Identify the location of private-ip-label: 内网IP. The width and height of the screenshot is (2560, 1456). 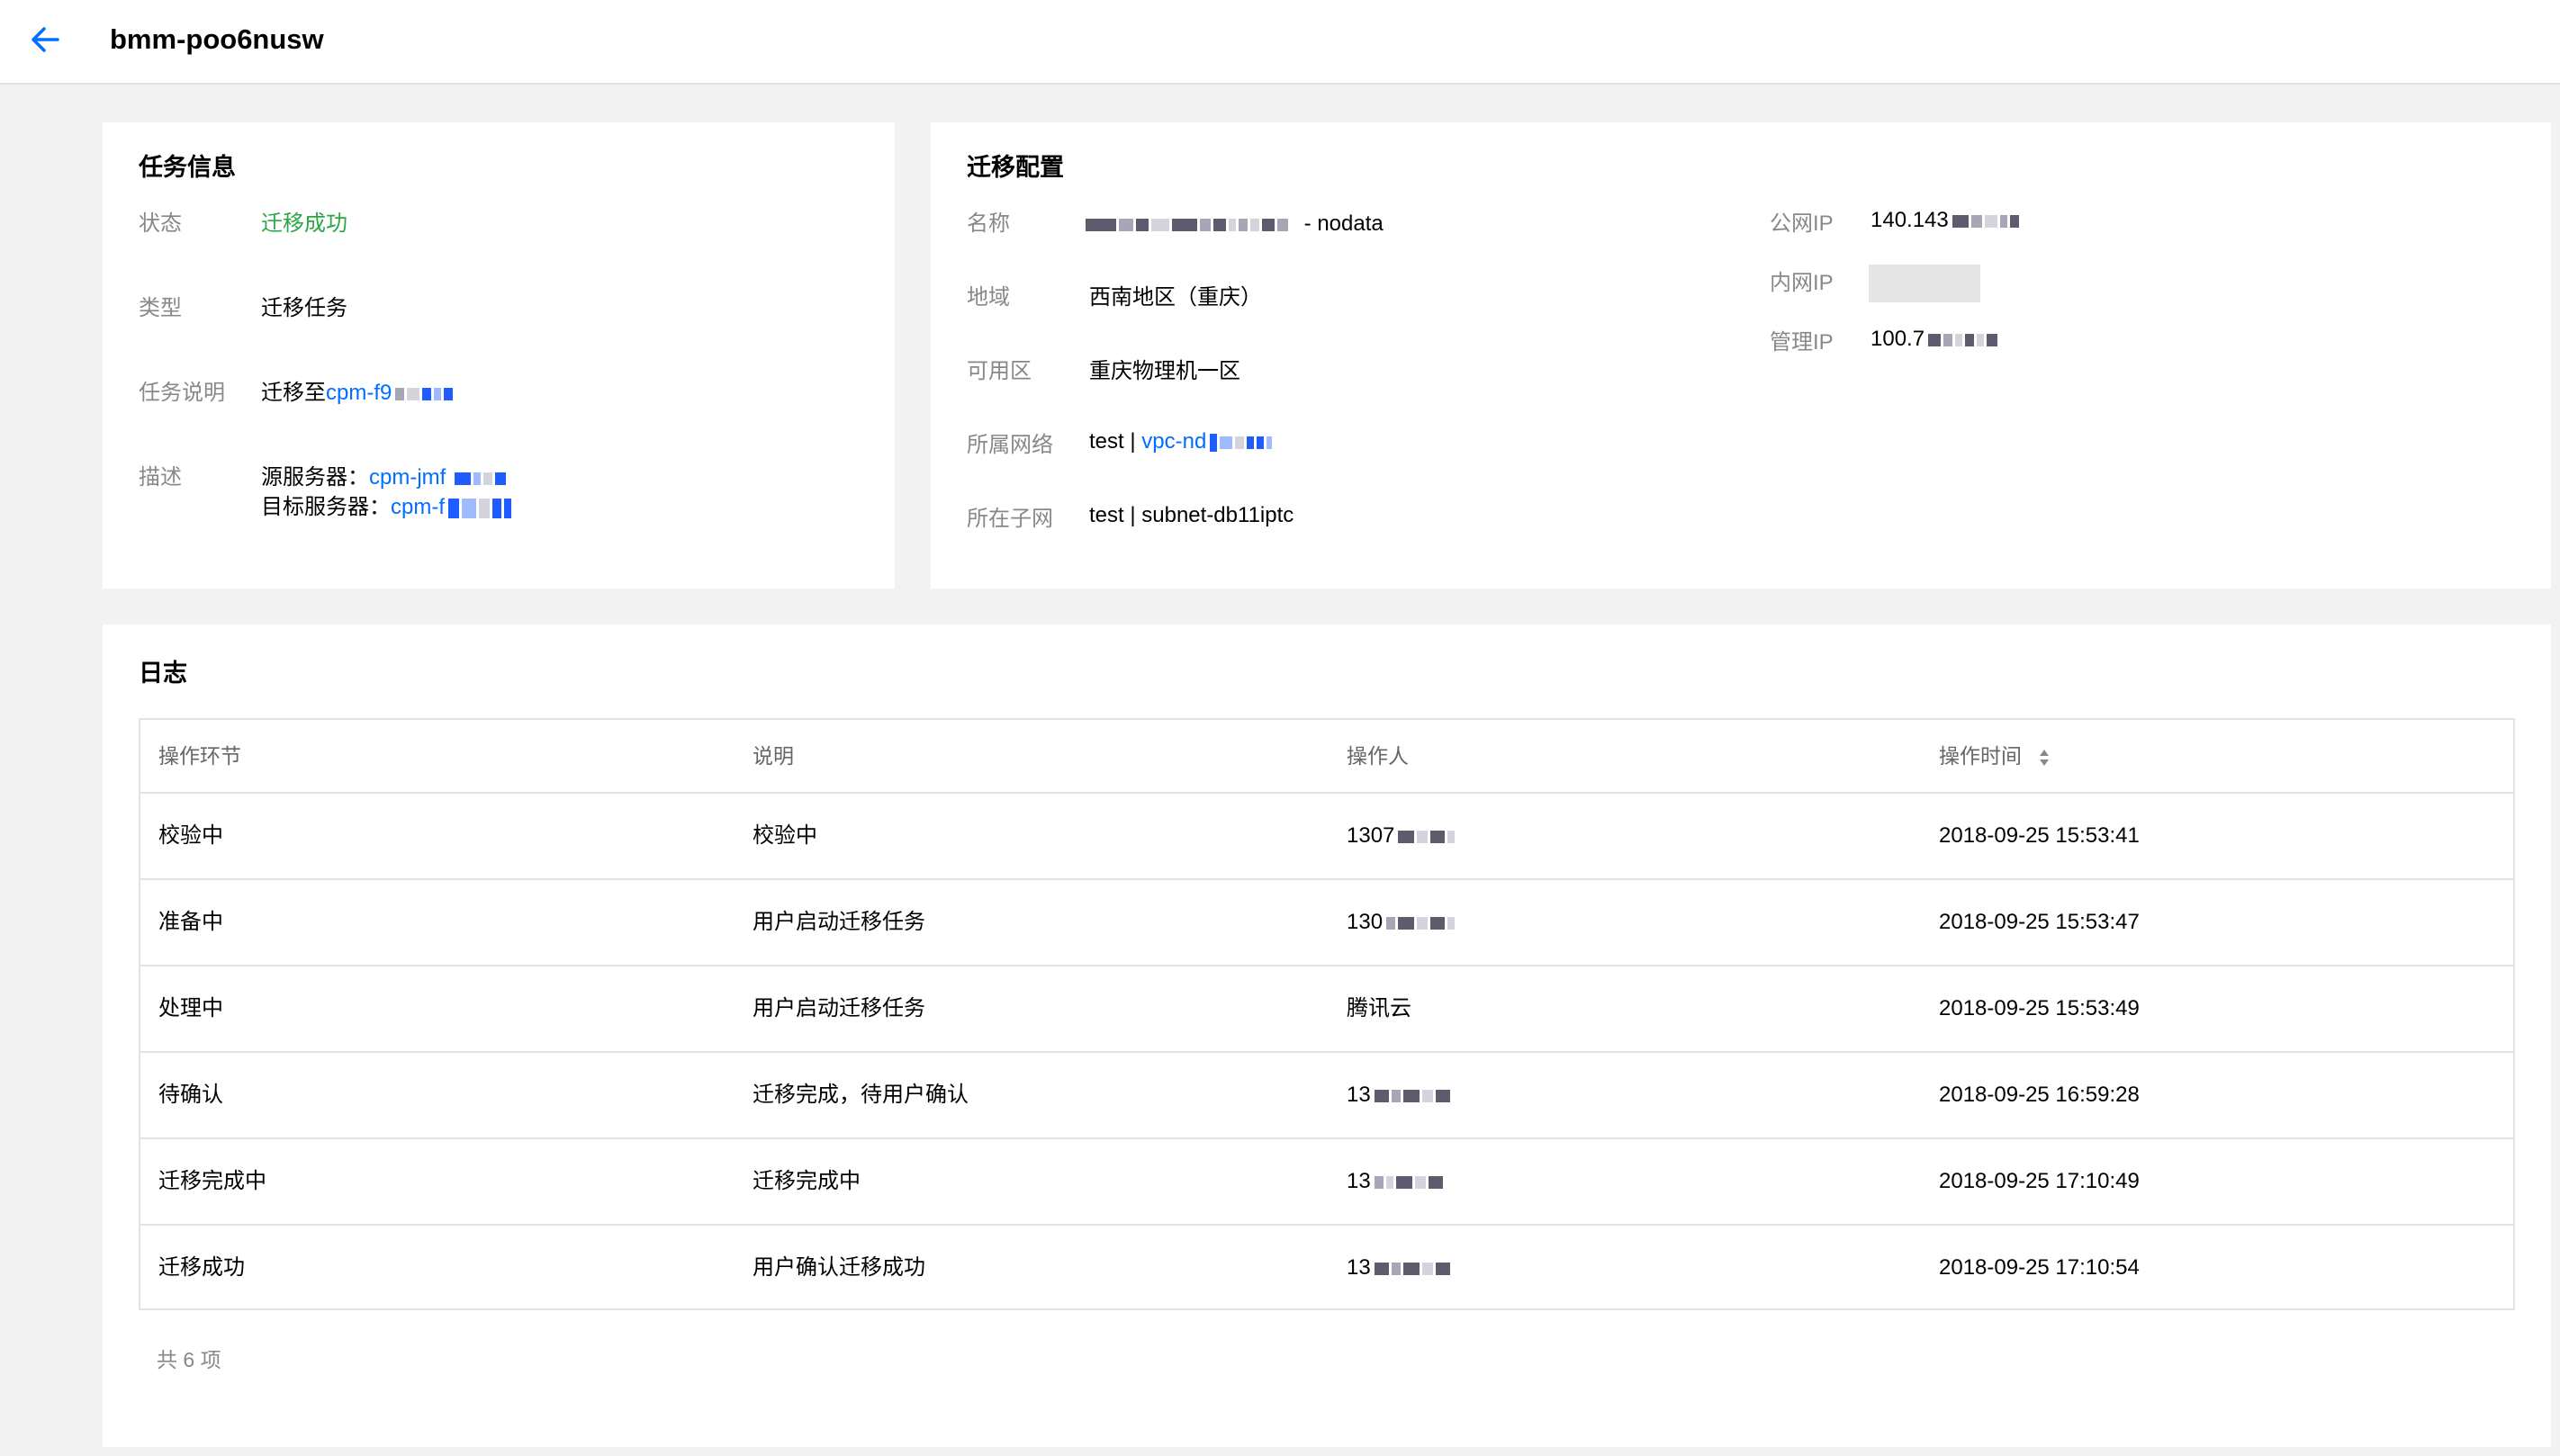
(1802, 283).